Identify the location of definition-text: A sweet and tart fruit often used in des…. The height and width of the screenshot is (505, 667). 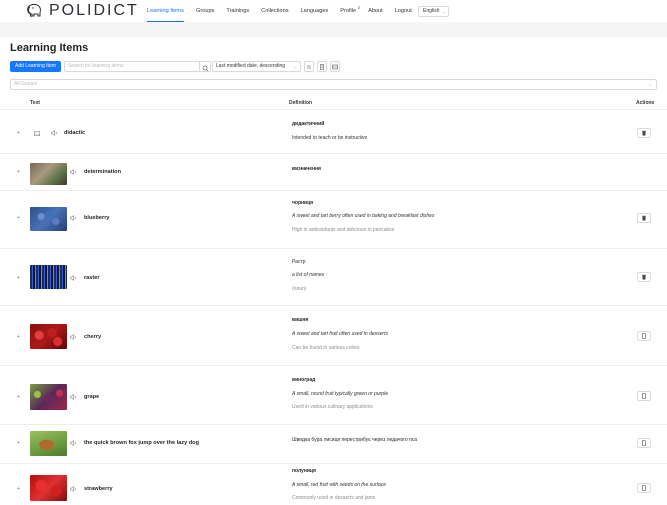
(340, 334).